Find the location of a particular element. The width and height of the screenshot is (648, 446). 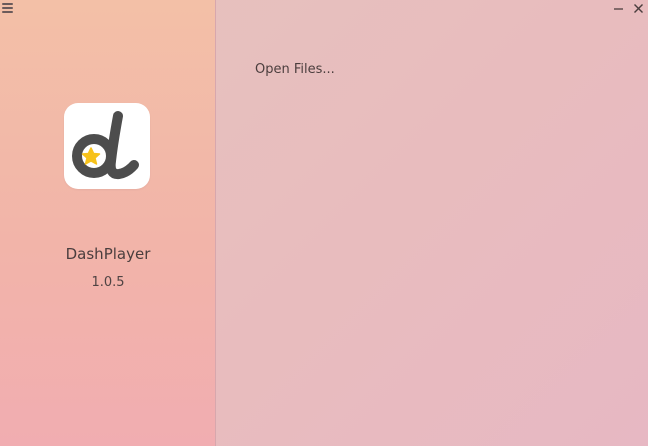

window-controls is located at coordinates (628, 8).